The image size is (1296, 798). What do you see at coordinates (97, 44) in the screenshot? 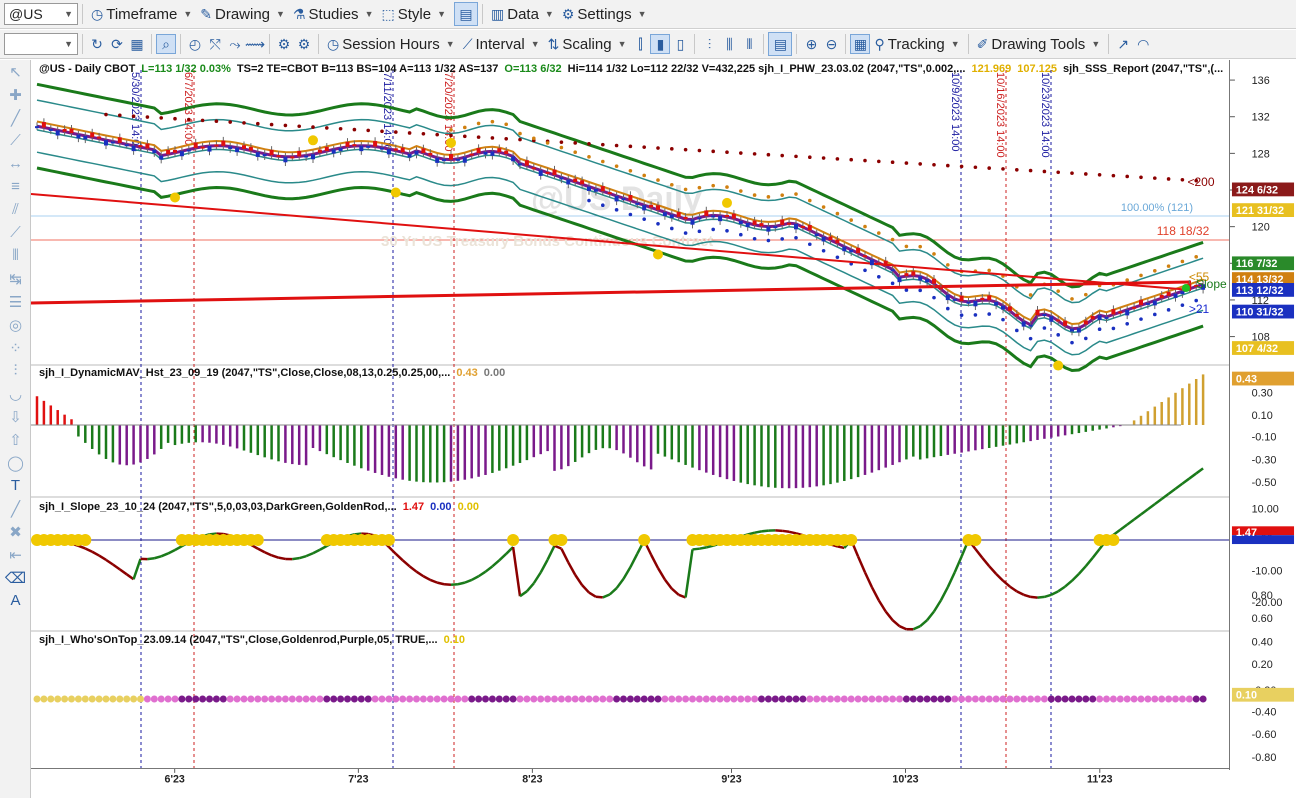
I see `refresh-icon: ↻` at bounding box center [97, 44].